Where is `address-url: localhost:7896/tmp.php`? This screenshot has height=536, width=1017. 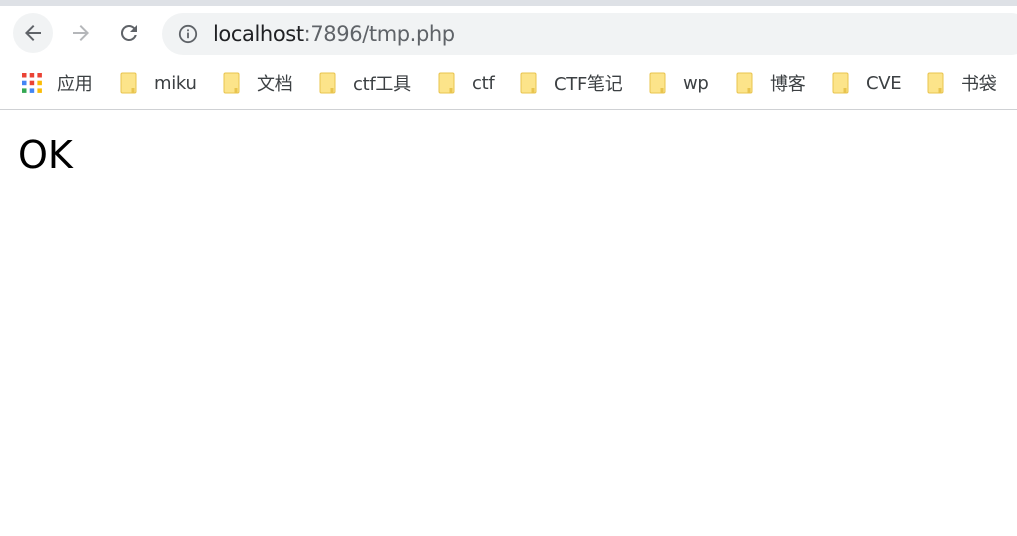 address-url: localhost:7896/tmp.php is located at coordinates (334, 34).